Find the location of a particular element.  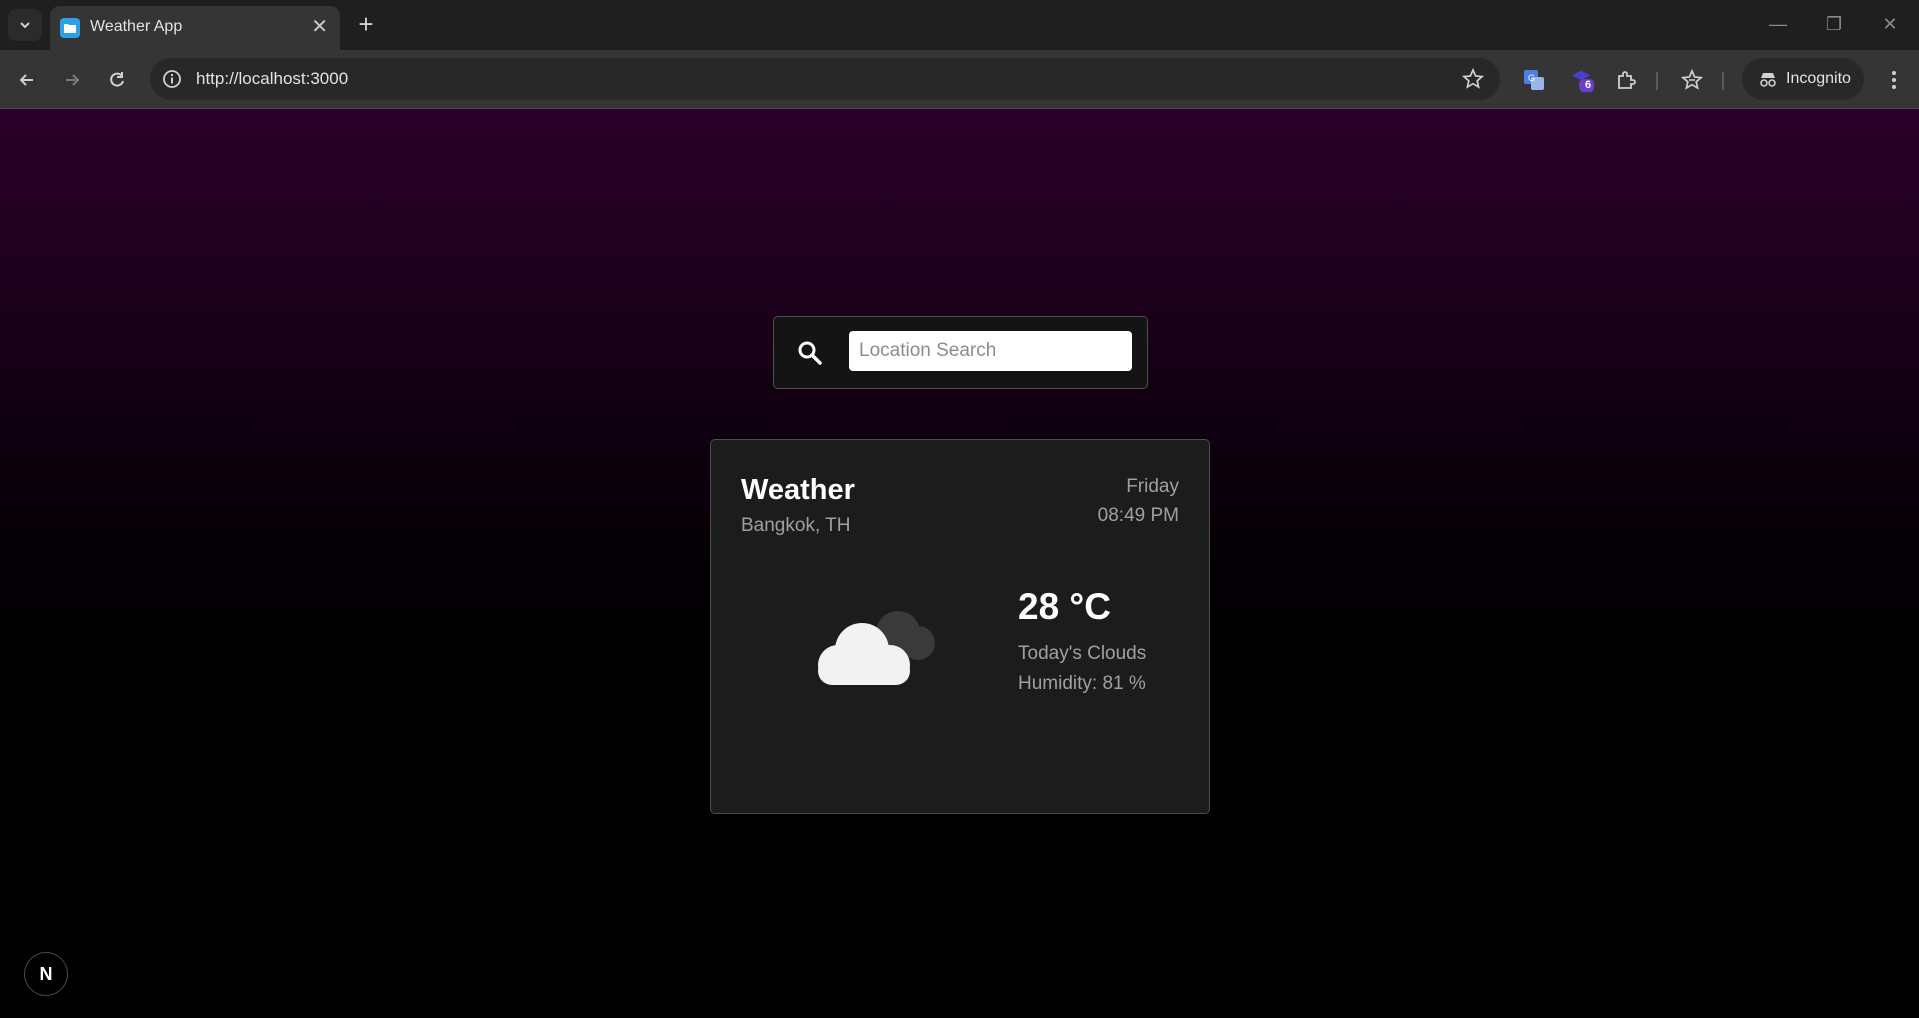

extensions-puzzle-icon is located at coordinates (1626, 80).